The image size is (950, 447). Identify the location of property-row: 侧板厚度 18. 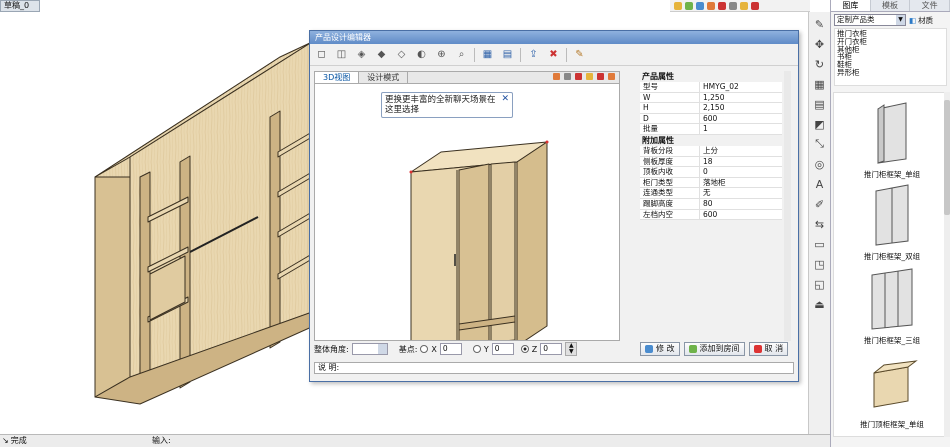
(711, 162).